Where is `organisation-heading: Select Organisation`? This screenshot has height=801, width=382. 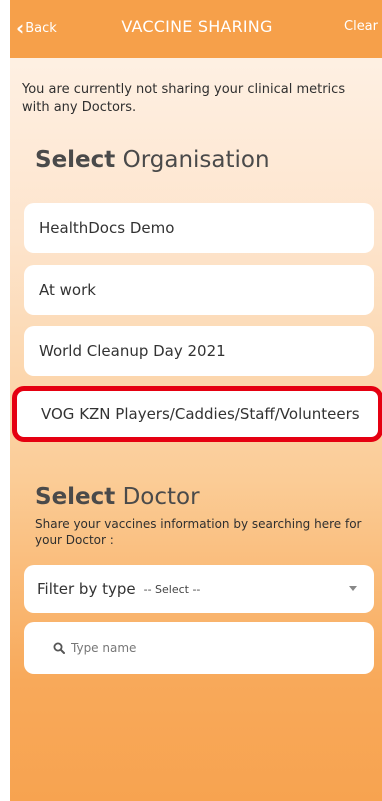
organisation-heading: Select Organisation is located at coordinates (152, 160).